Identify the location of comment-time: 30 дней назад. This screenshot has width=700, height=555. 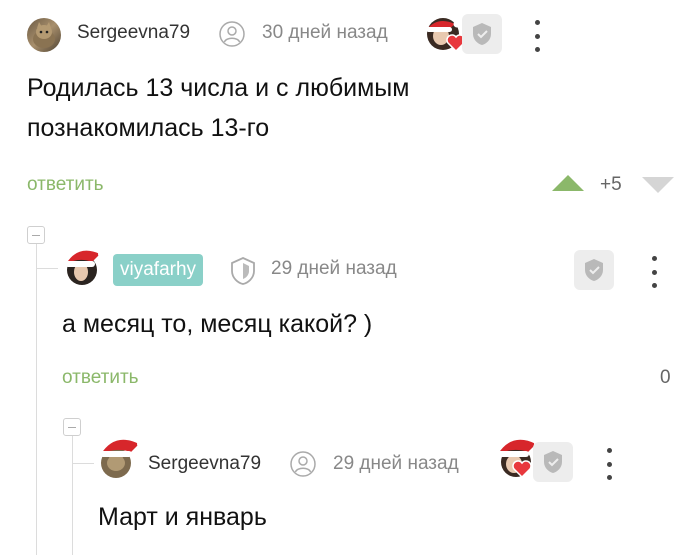
(325, 32).